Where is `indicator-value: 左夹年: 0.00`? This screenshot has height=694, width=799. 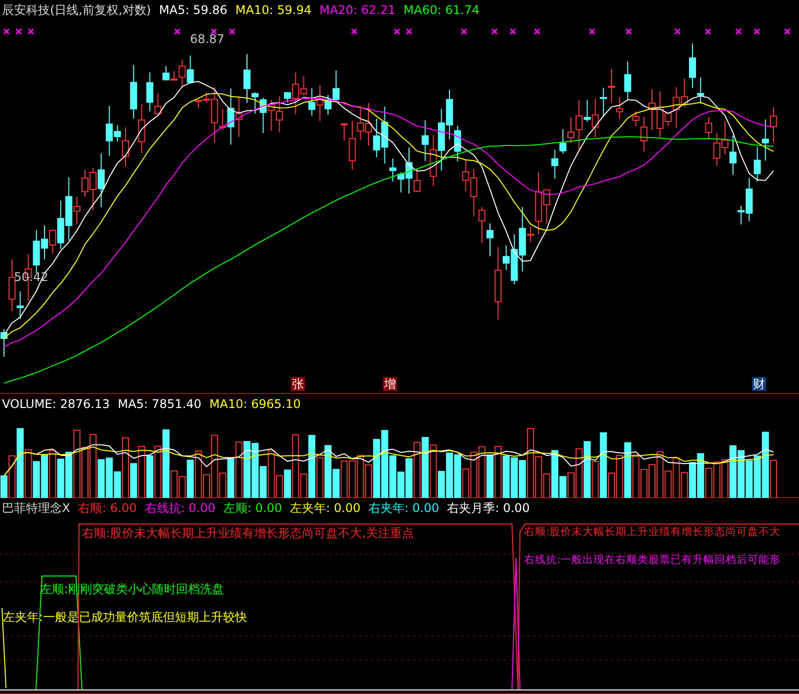 indicator-value: 左夹年: 0.00 is located at coordinates (325, 508).